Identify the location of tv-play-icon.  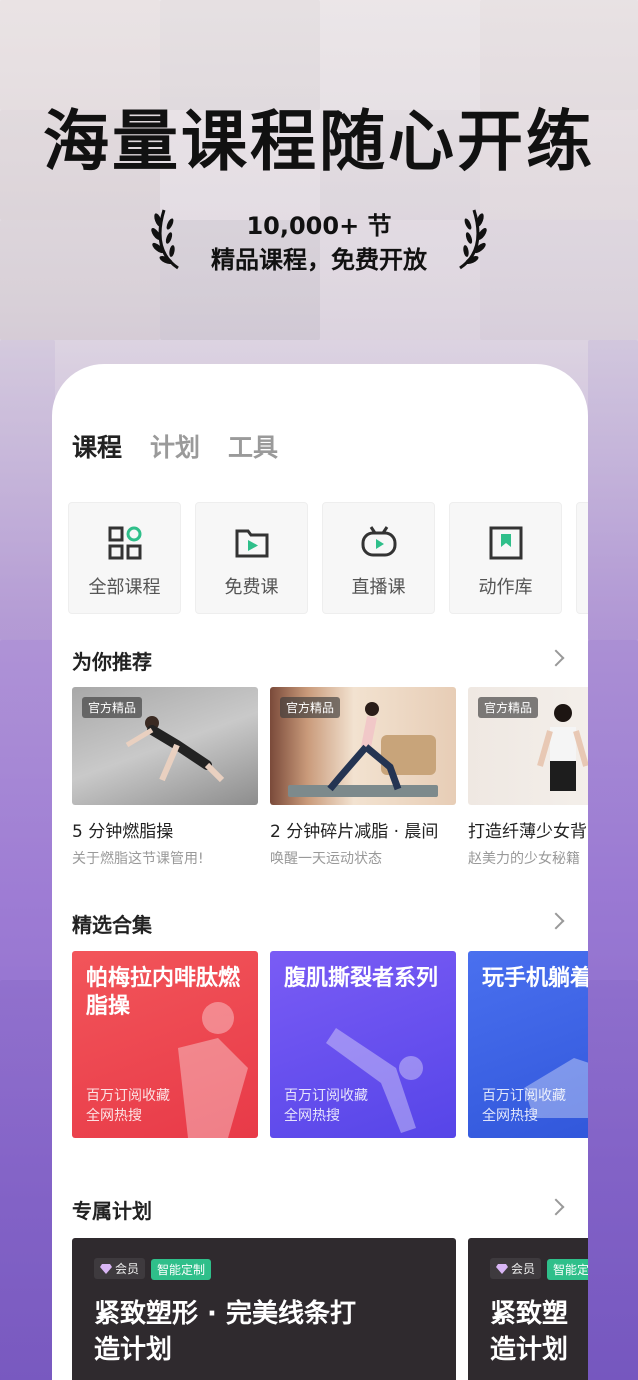
(378, 541).